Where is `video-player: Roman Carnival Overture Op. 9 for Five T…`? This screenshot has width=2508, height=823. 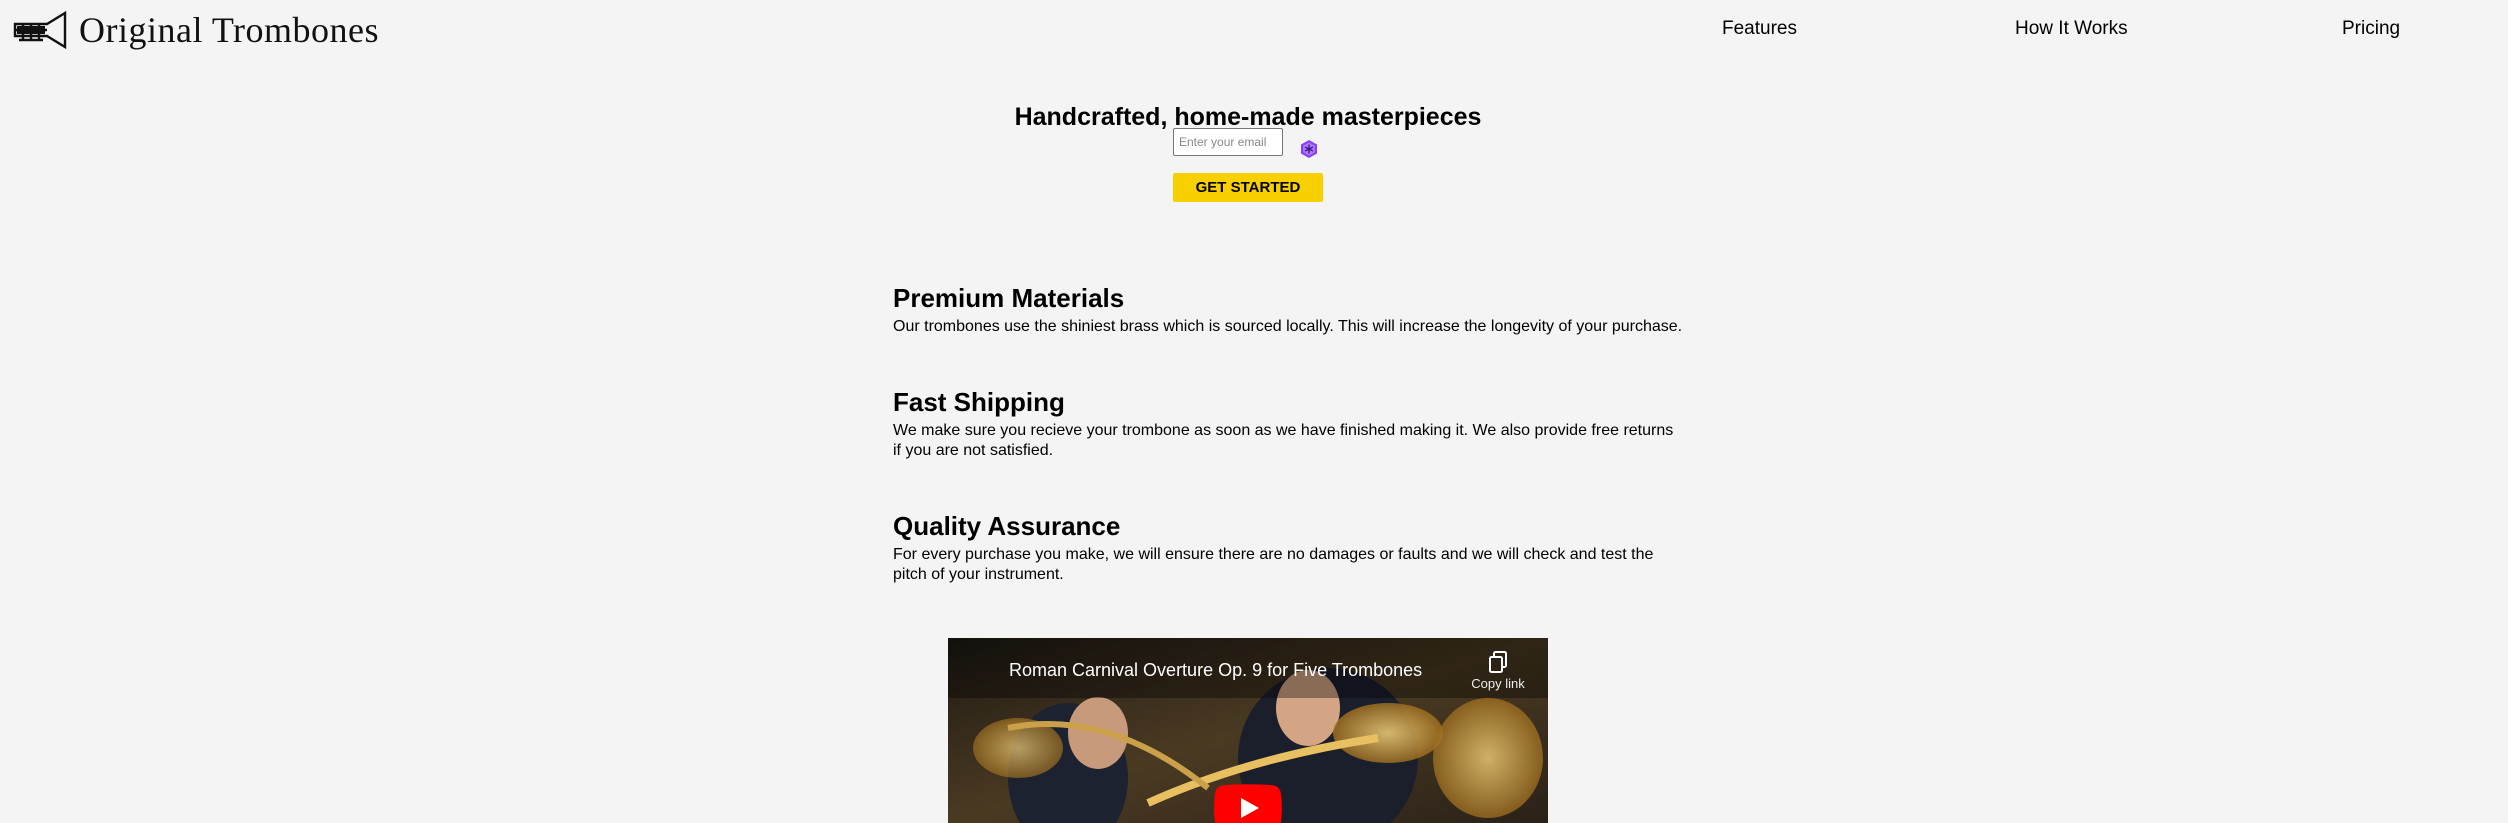 video-player: Roman Carnival Overture Op. 9 for Five T… is located at coordinates (1248, 730).